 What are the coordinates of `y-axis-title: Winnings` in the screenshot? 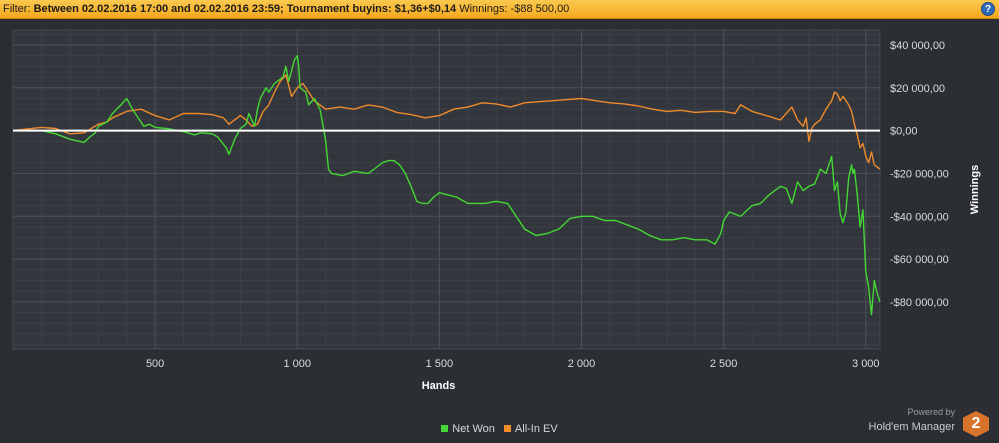 It's located at (975, 189).